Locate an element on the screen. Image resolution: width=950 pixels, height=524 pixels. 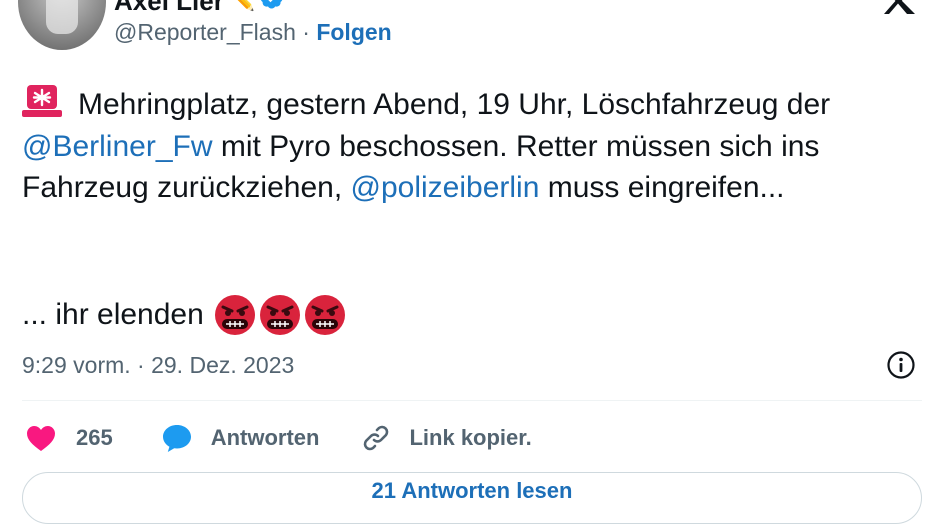
author-handle-line: @Reporter_Flash · Folgen is located at coordinates (253, 32).